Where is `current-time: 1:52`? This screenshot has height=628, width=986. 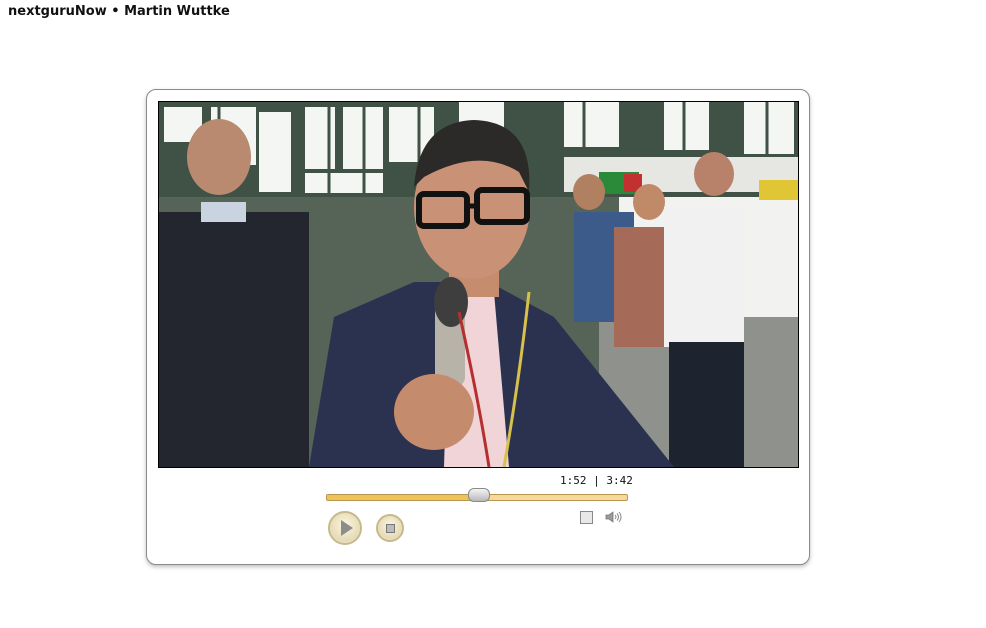
current-time: 1:52 is located at coordinates (573, 480).